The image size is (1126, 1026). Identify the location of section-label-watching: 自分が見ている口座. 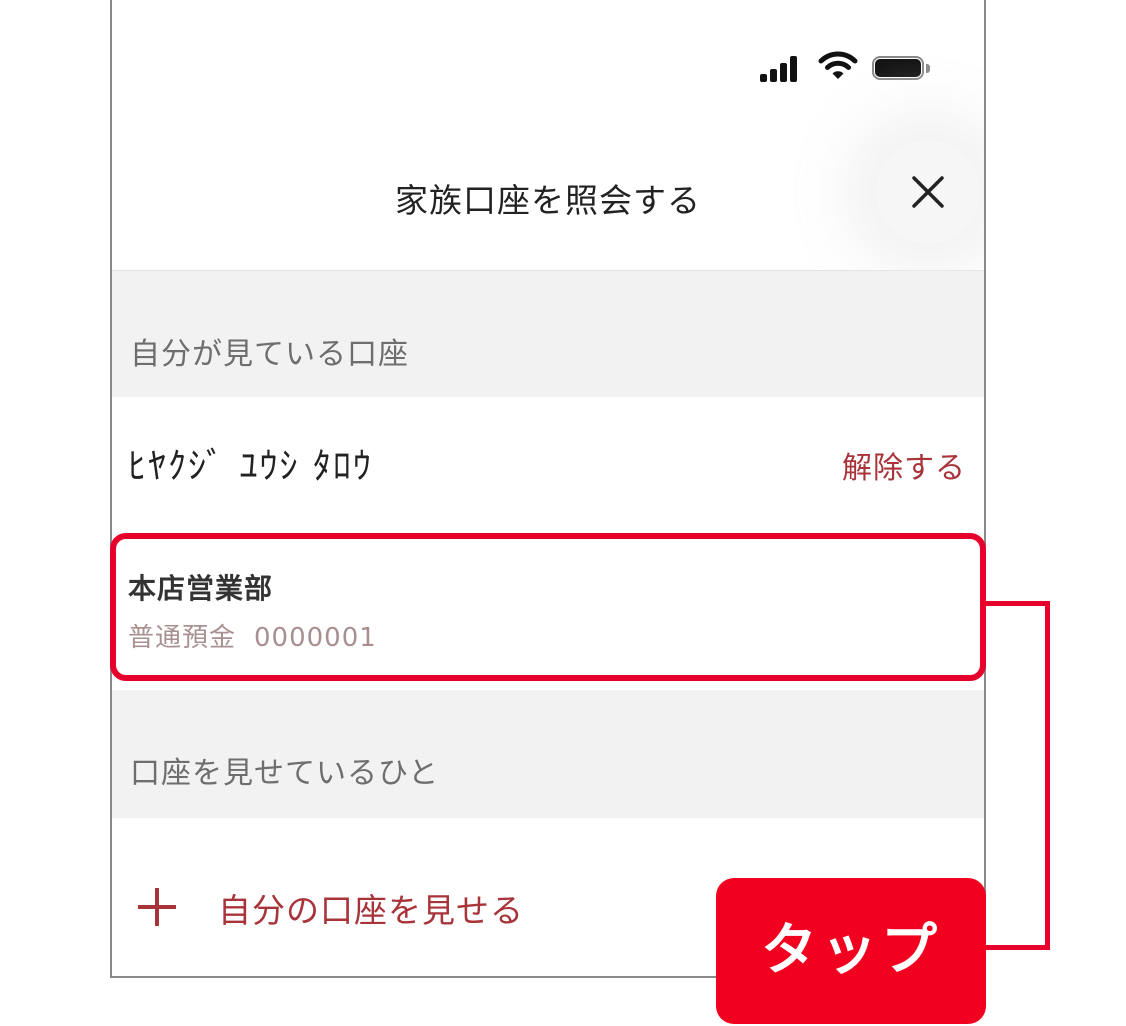
(269, 354).